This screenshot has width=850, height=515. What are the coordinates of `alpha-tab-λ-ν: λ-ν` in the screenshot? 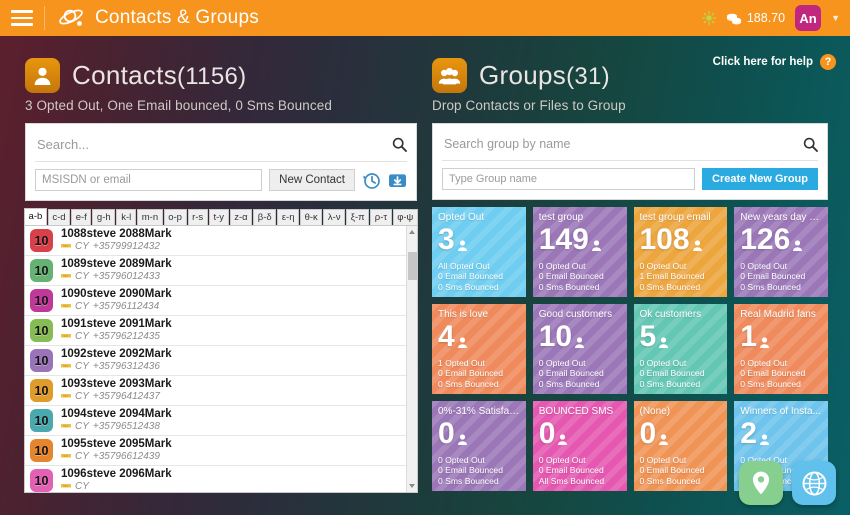 It's located at (334, 217).